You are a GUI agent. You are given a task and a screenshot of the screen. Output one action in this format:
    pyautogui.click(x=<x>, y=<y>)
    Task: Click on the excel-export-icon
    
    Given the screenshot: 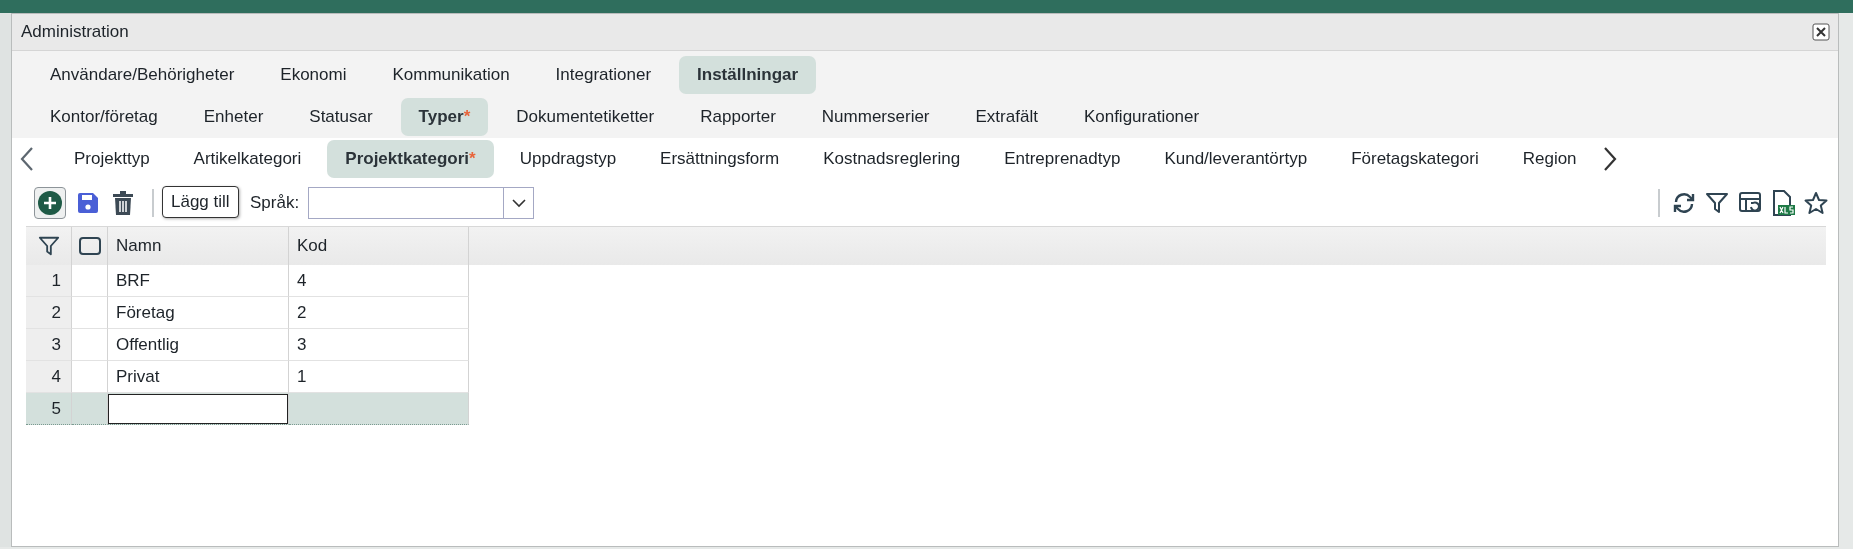 What is the action you would take?
    pyautogui.click(x=1783, y=203)
    